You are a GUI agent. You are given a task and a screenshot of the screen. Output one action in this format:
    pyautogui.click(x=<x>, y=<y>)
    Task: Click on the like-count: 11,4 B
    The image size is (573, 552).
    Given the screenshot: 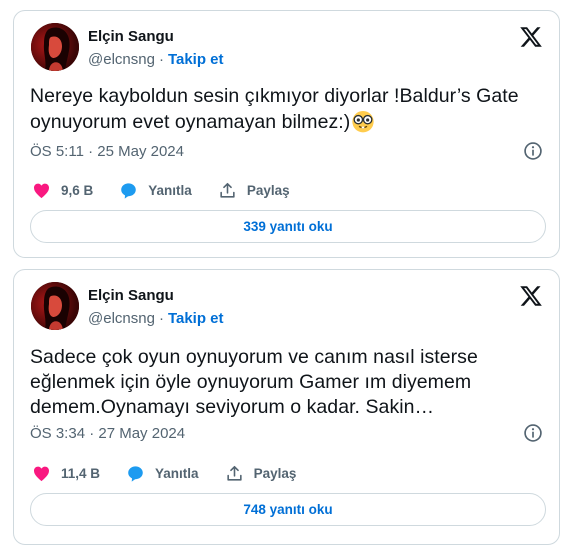 What is the action you would take?
    pyautogui.click(x=81, y=473)
    